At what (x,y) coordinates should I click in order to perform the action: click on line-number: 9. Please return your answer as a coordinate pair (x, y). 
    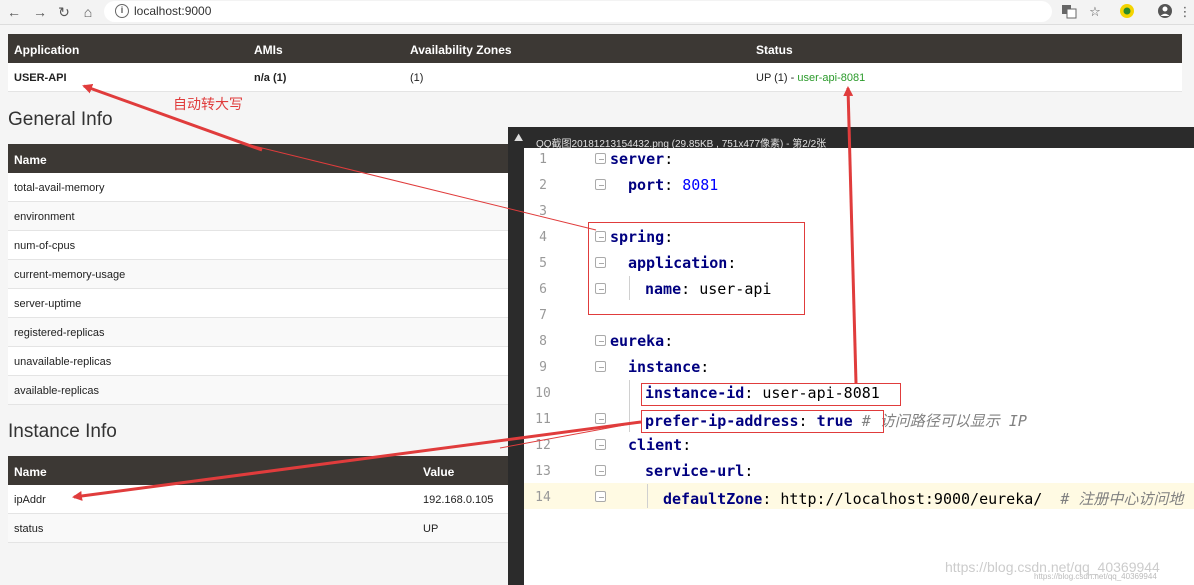
    Looking at the image, I should click on (543, 367).